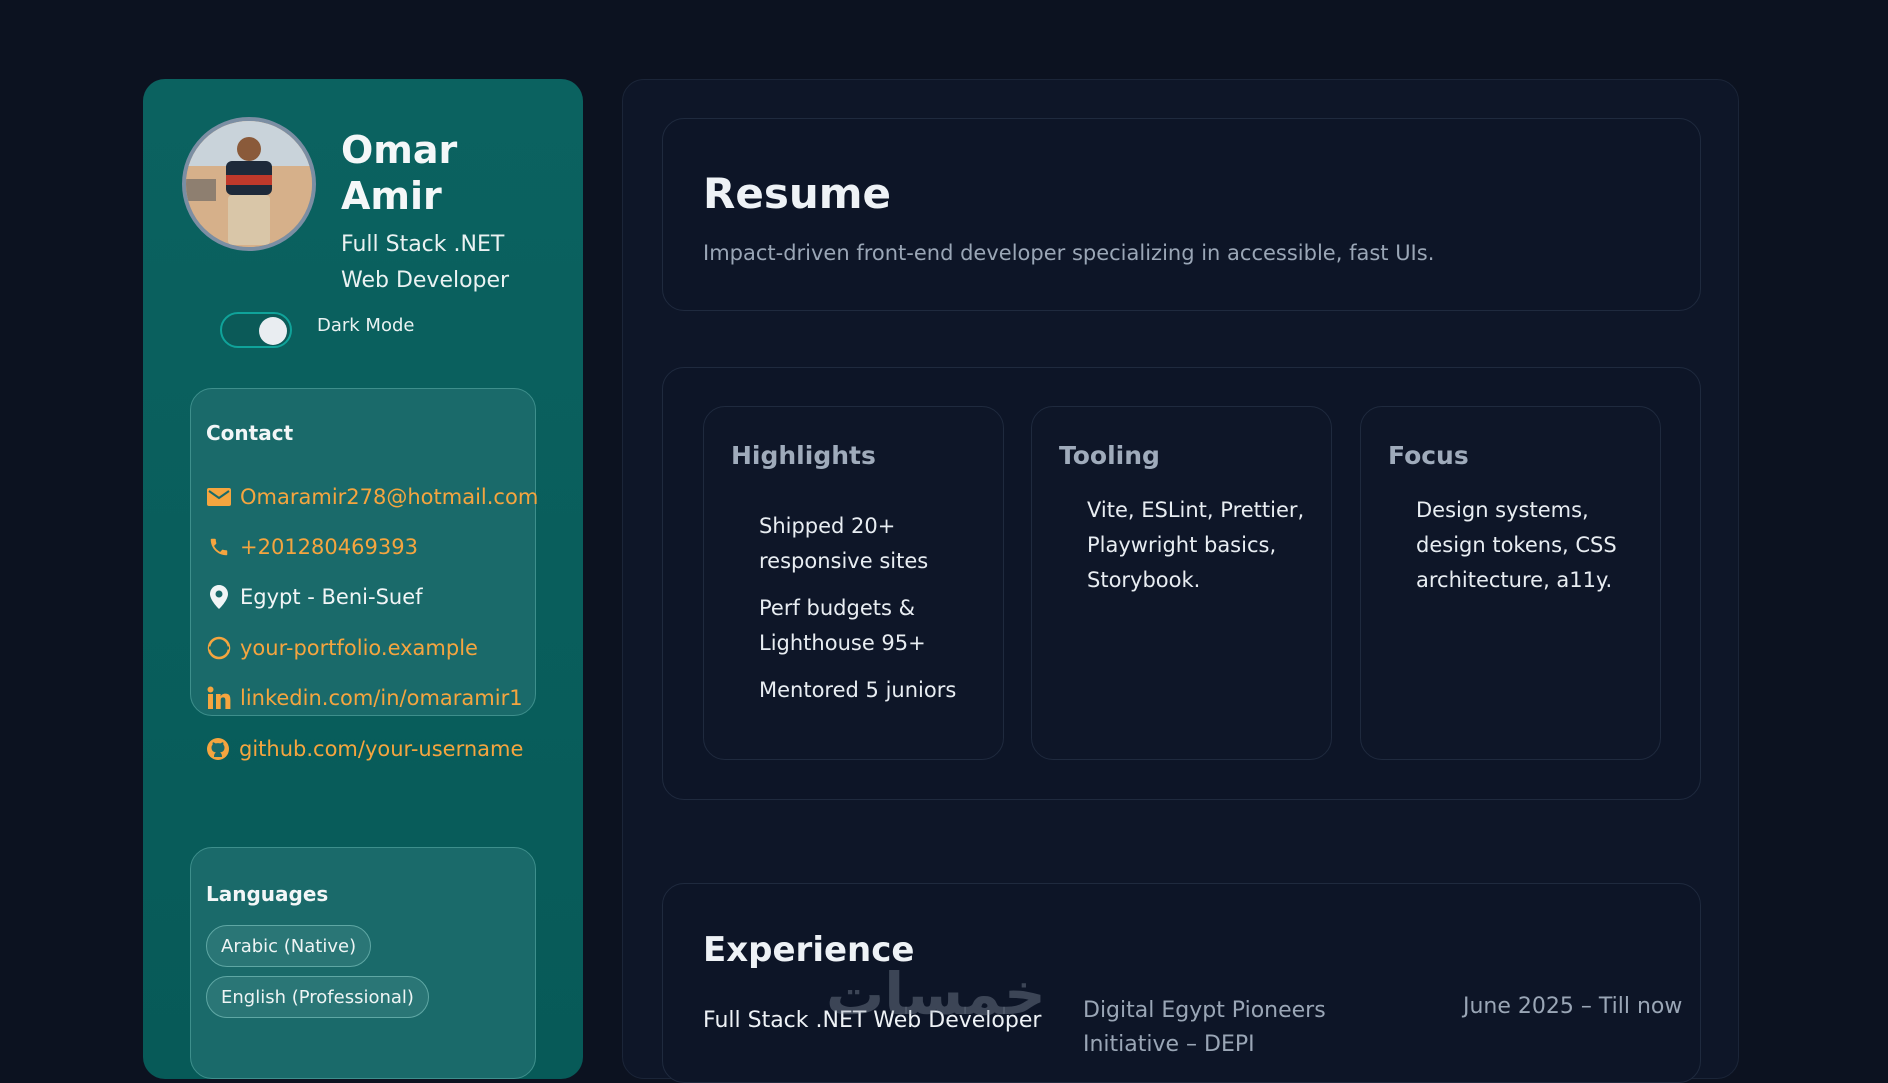 This screenshot has width=1888, height=1083. What do you see at coordinates (399, 173) in the screenshot?
I see `profile-name: Omar Amir` at bounding box center [399, 173].